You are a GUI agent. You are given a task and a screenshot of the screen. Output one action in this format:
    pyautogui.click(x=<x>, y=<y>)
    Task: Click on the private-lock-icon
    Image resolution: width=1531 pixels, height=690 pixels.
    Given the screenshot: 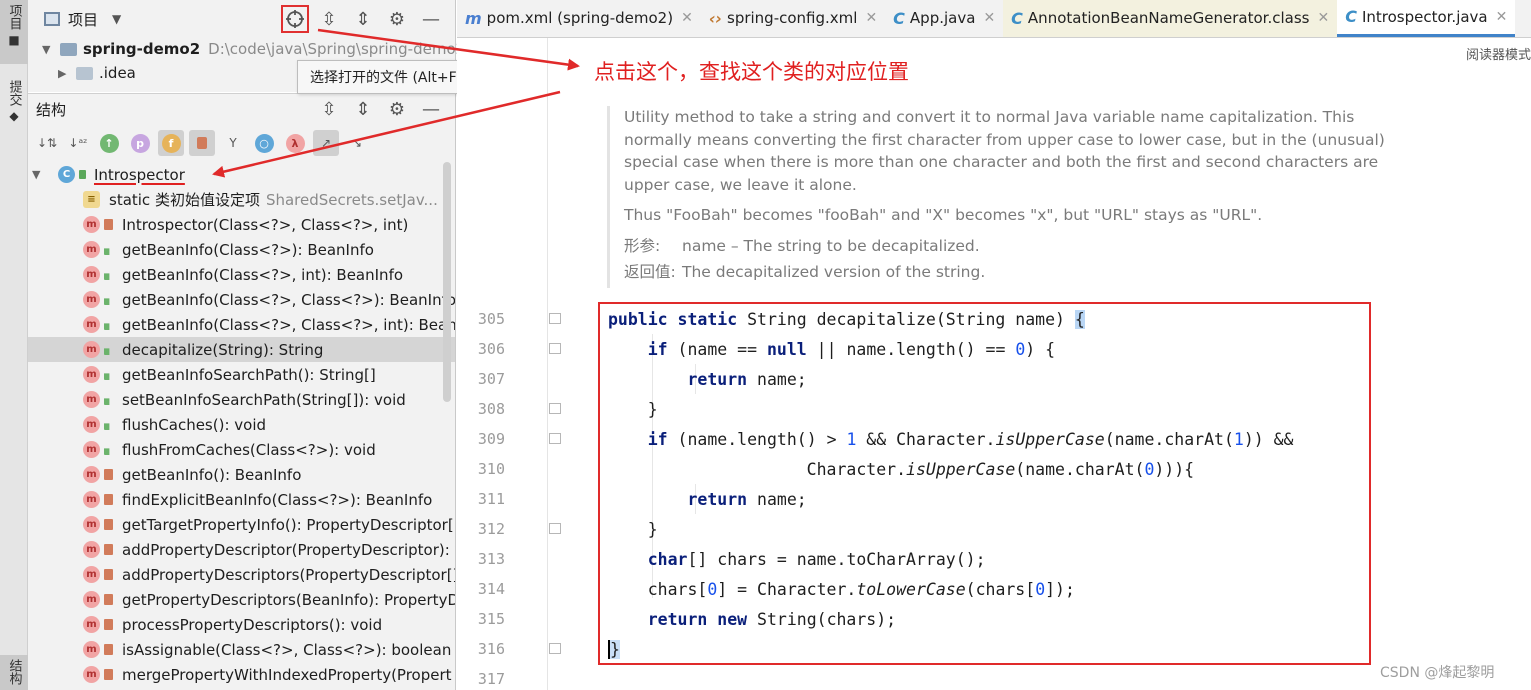 What is the action you would take?
    pyautogui.click(x=108, y=599)
    